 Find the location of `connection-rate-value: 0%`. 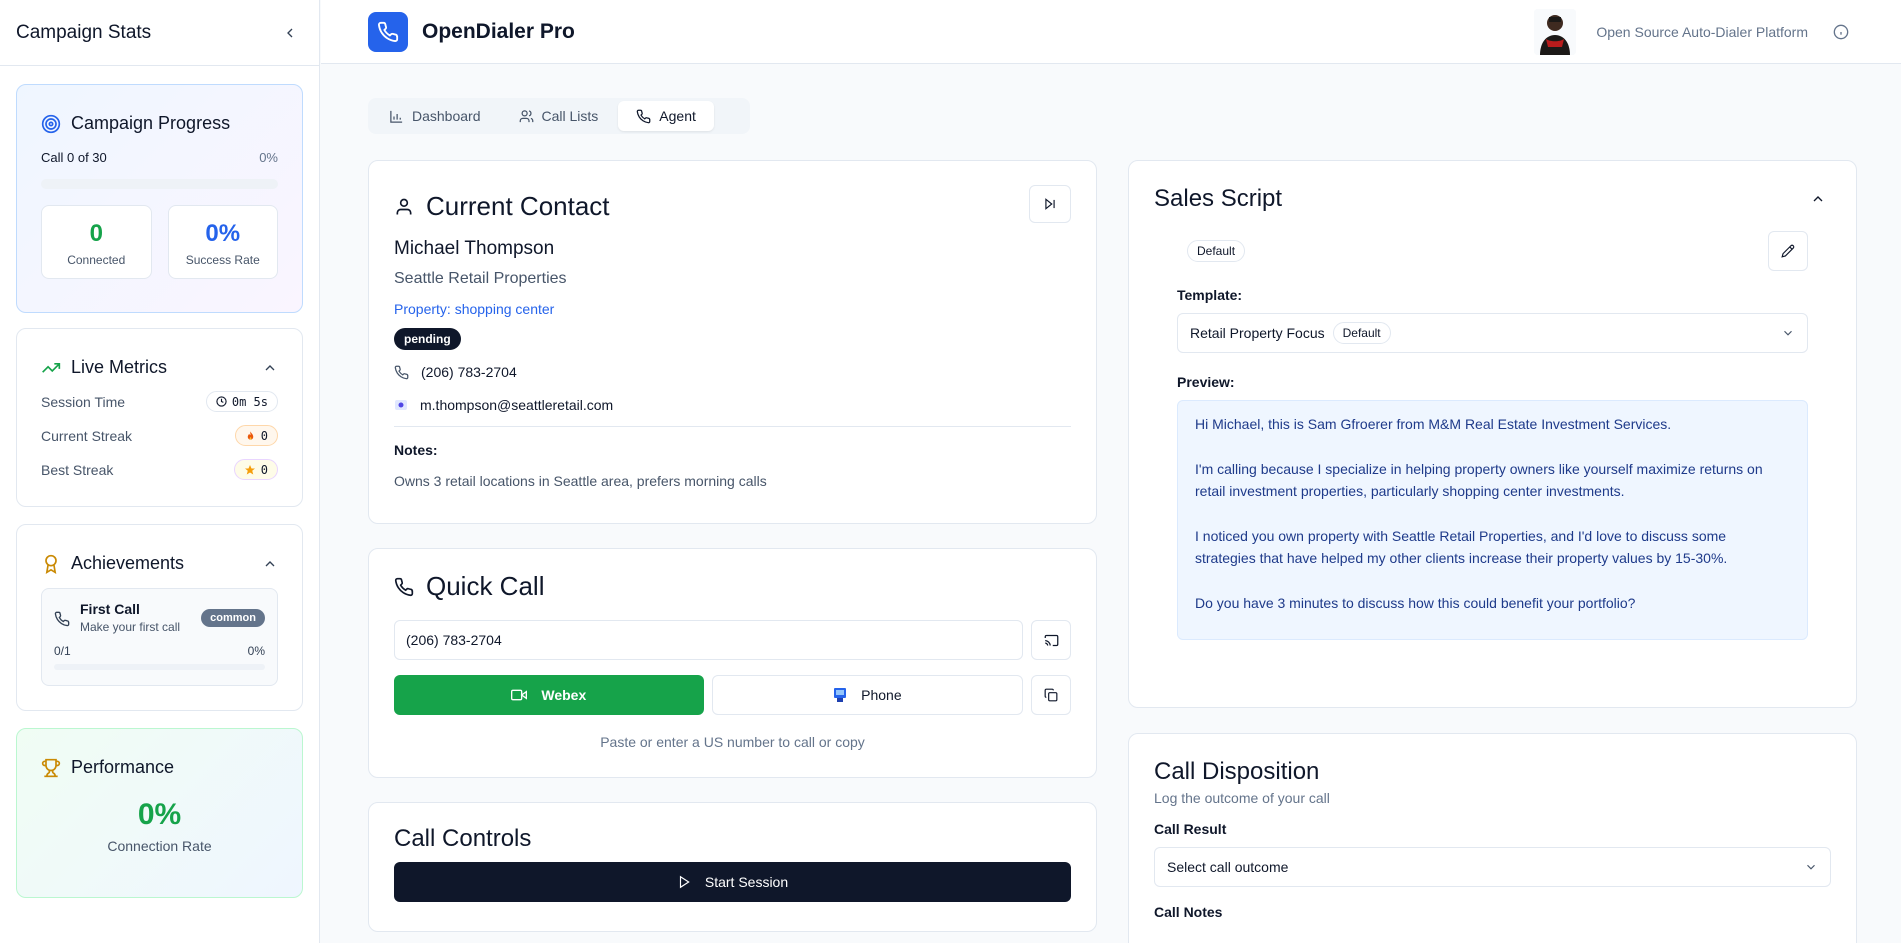

connection-rate-value: 0% is located at coordinates (159, 814).